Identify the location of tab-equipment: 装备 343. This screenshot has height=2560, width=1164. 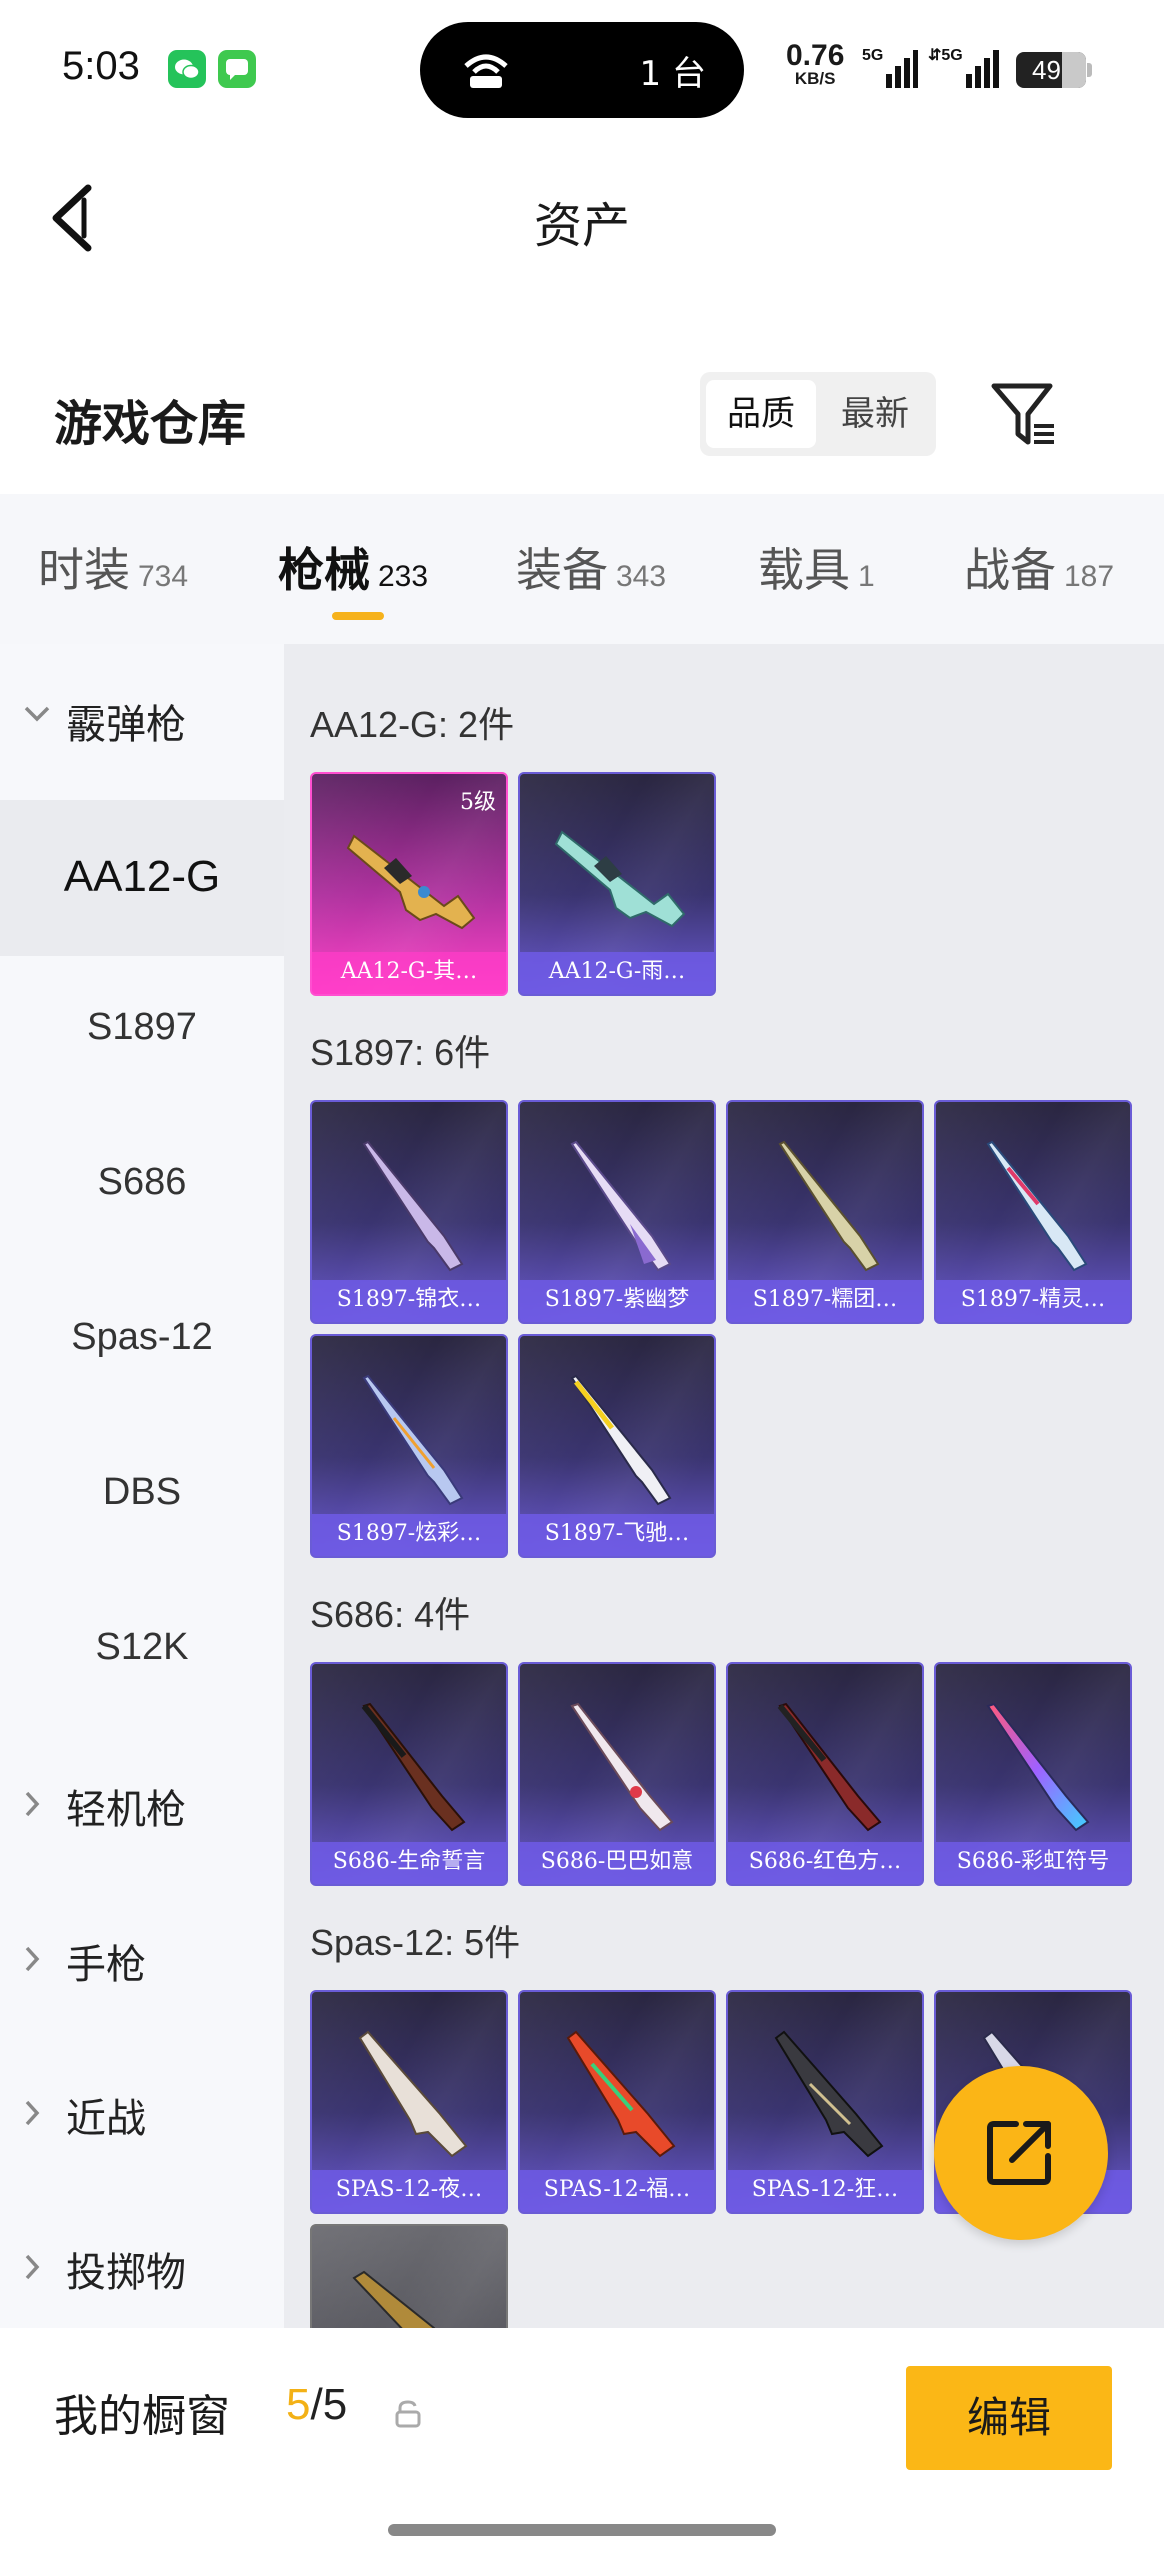
(591, 567).